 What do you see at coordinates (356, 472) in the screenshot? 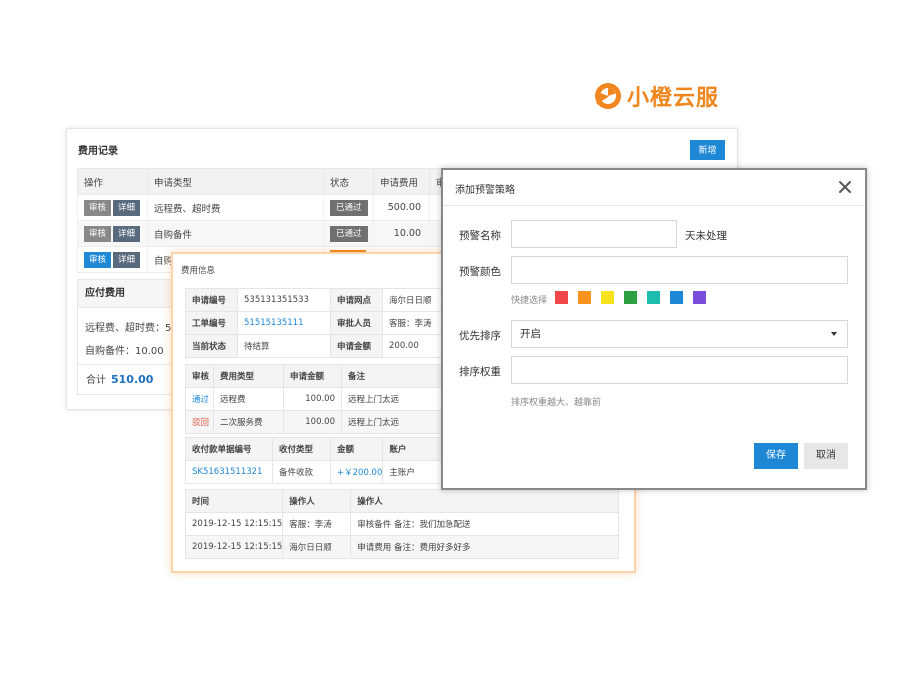
I see `pay-amount: +￥200.00` at bounding box center [356, 472].